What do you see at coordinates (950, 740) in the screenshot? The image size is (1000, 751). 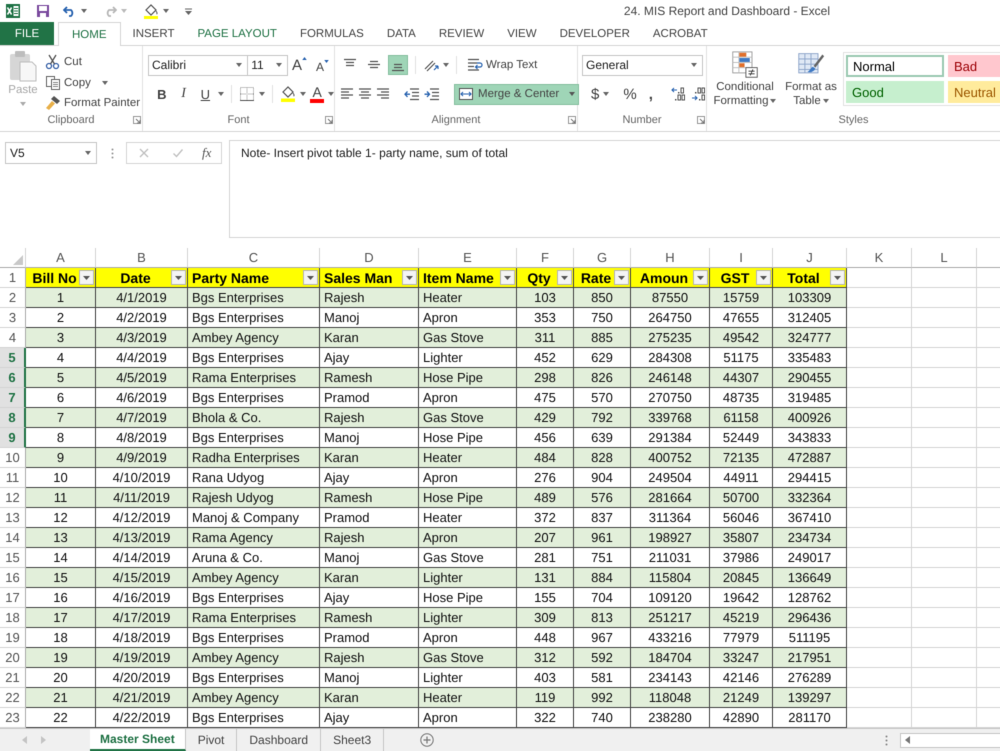 I see `horizontal-scrollbar` at bounding box center [950, 740].